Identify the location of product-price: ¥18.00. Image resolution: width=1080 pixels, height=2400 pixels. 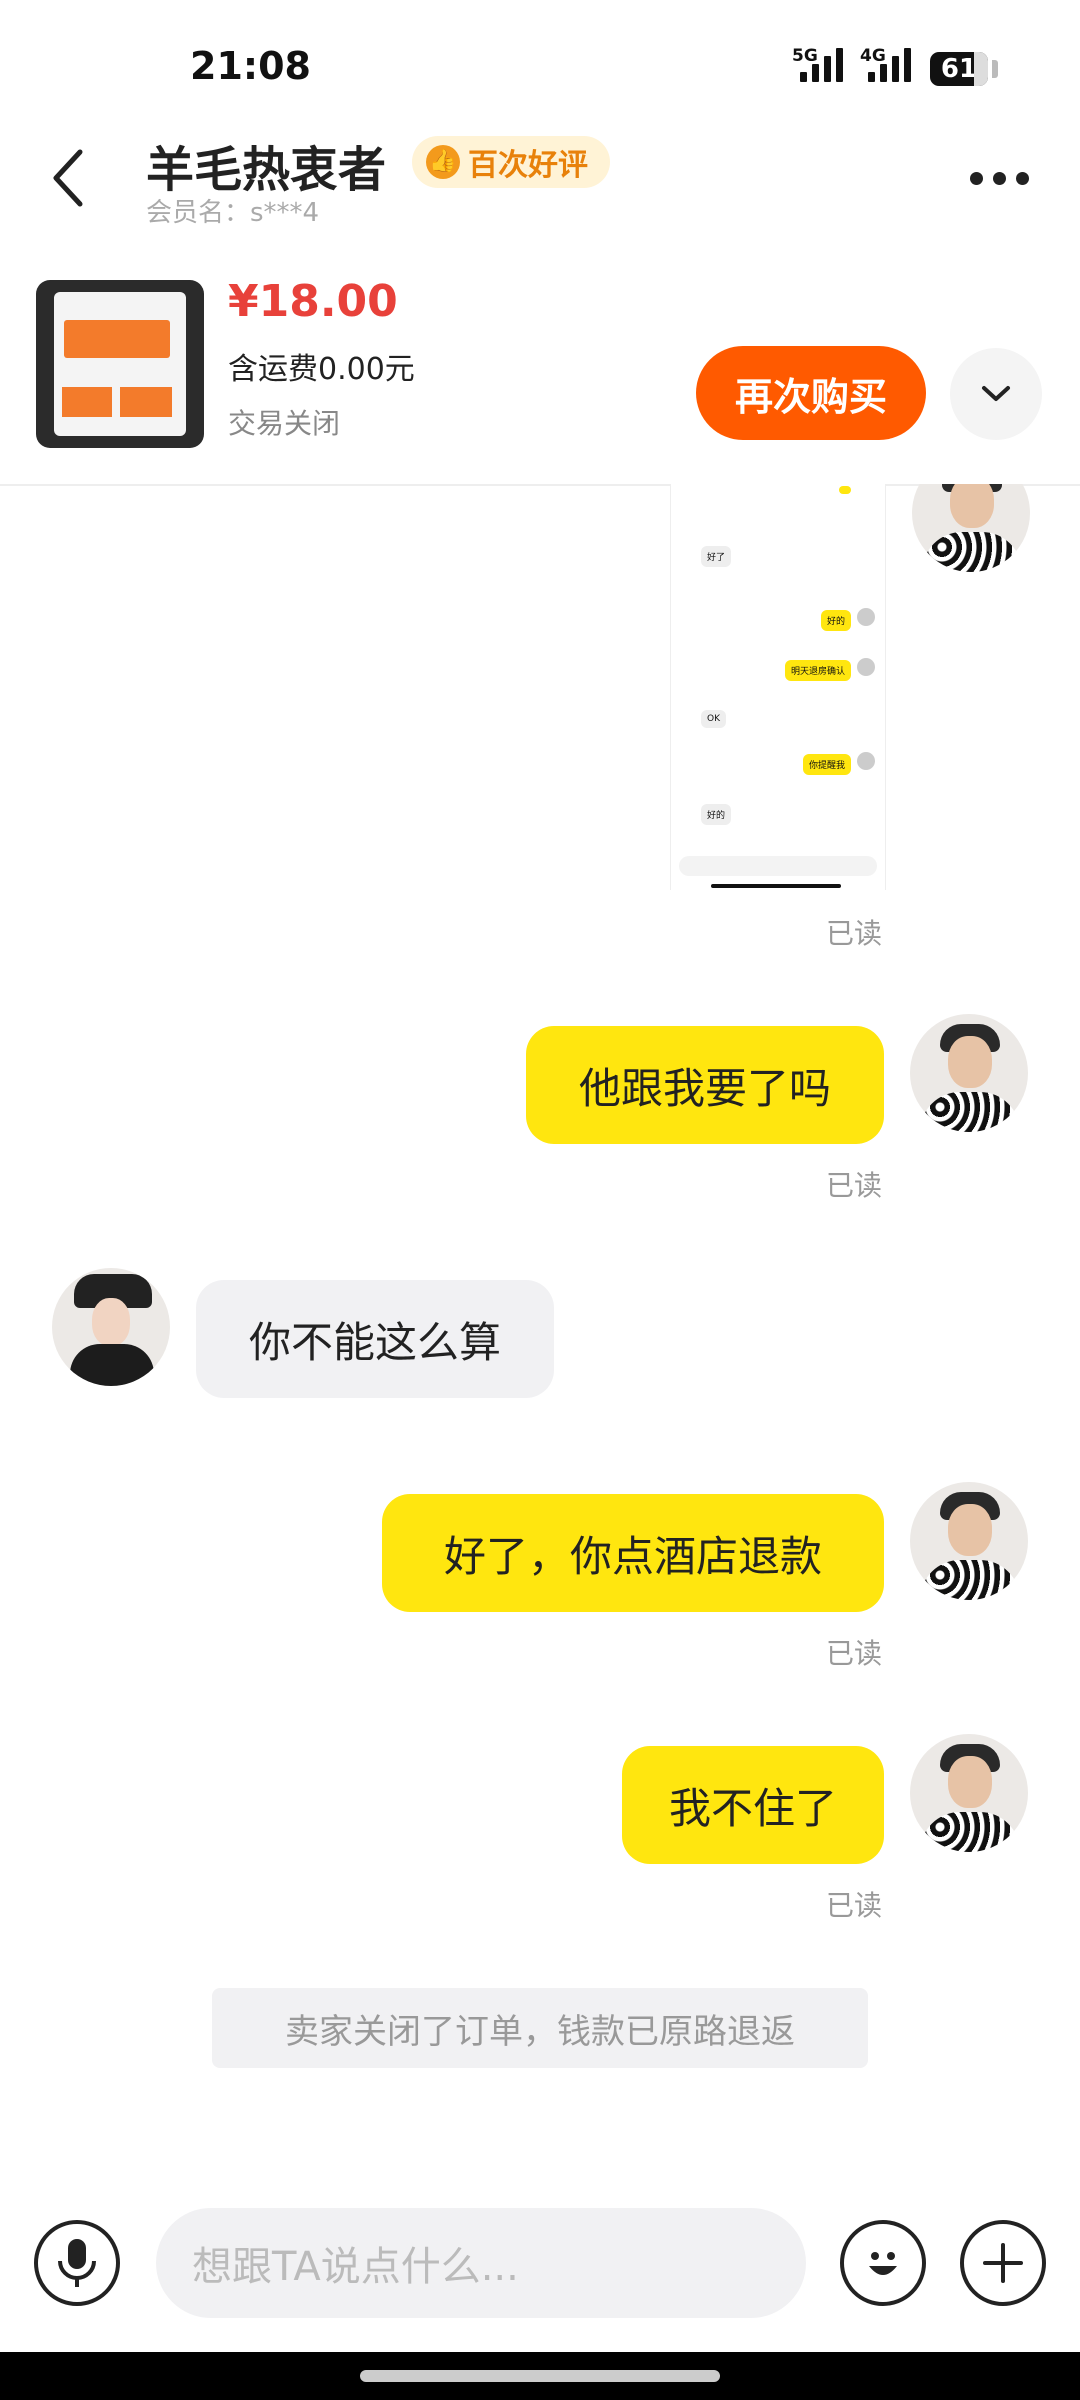
(313, 301).